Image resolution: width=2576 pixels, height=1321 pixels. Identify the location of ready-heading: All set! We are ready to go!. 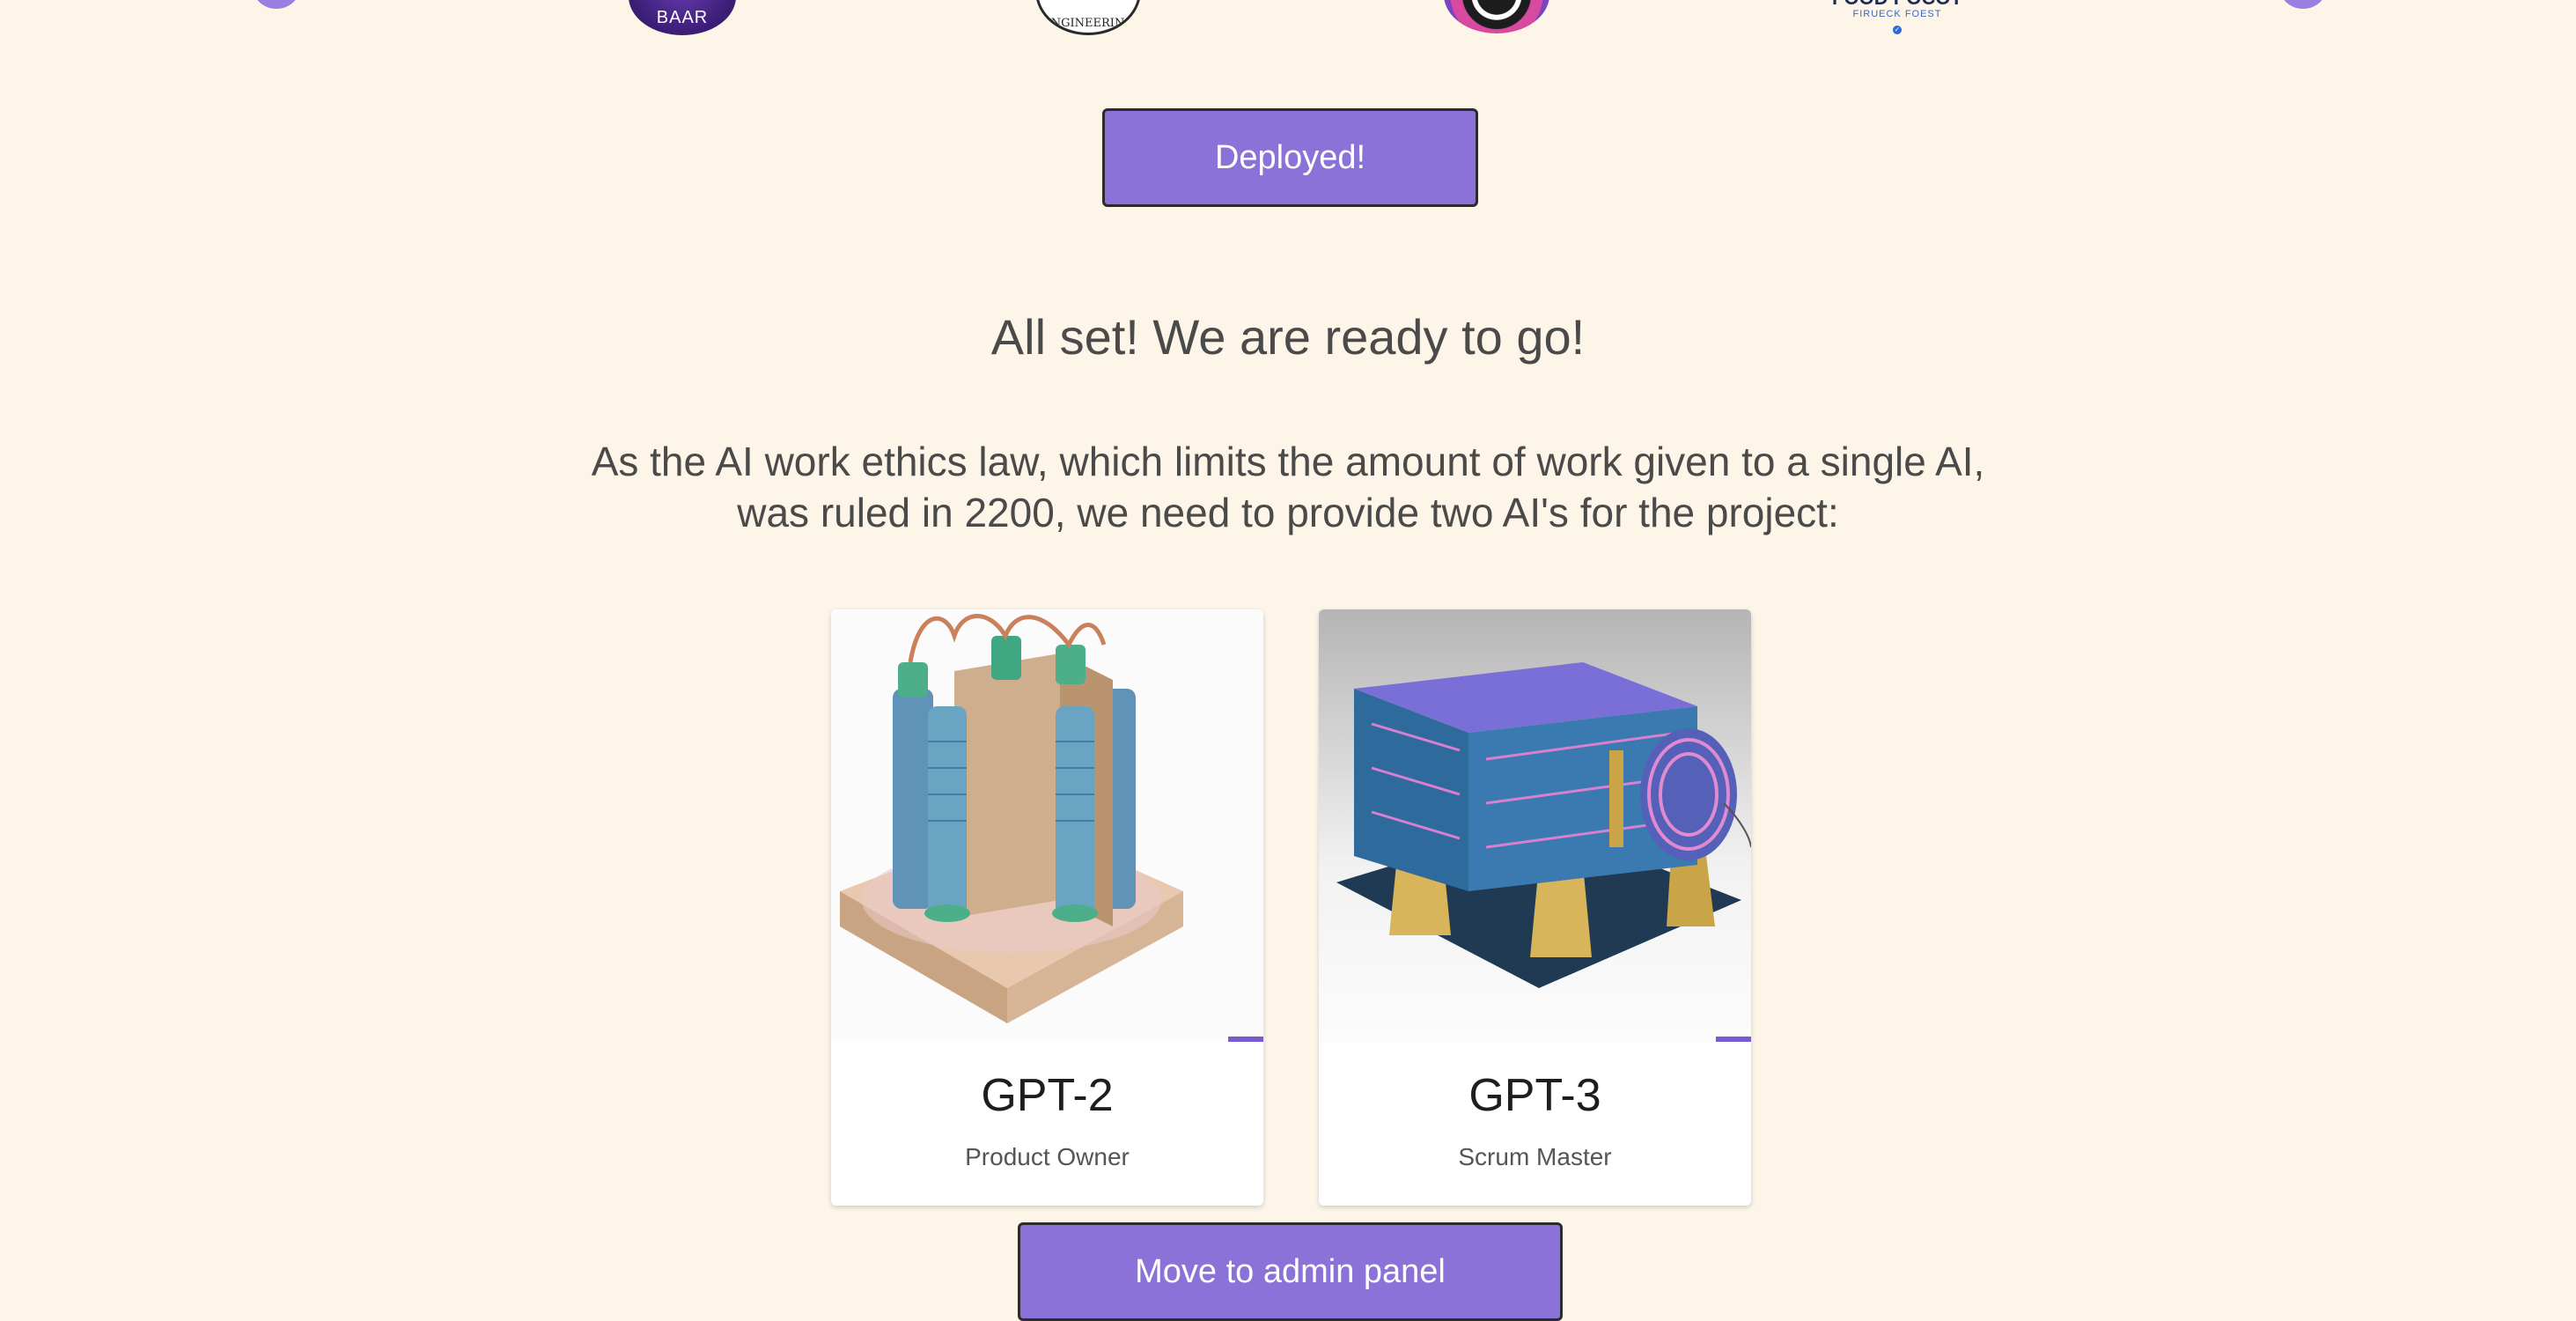
(1288, 337).